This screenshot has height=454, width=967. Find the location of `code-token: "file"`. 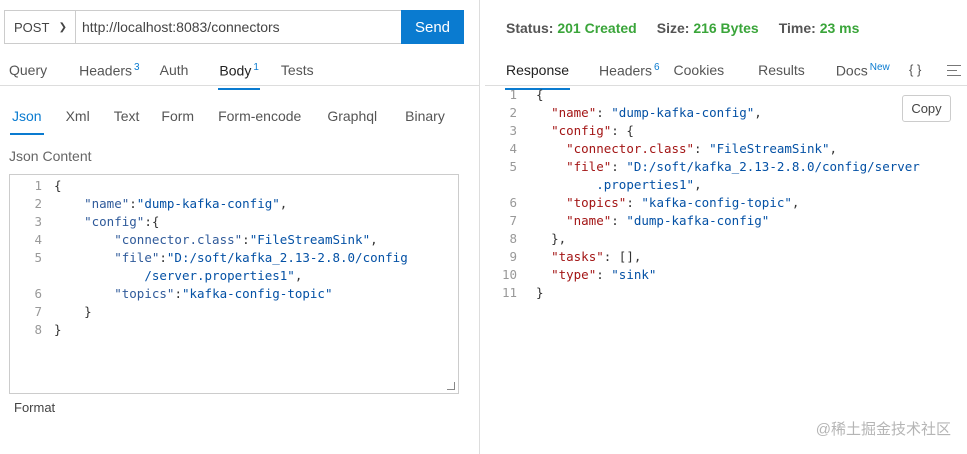

code-token: "file" is located at coordinates (137, 257).